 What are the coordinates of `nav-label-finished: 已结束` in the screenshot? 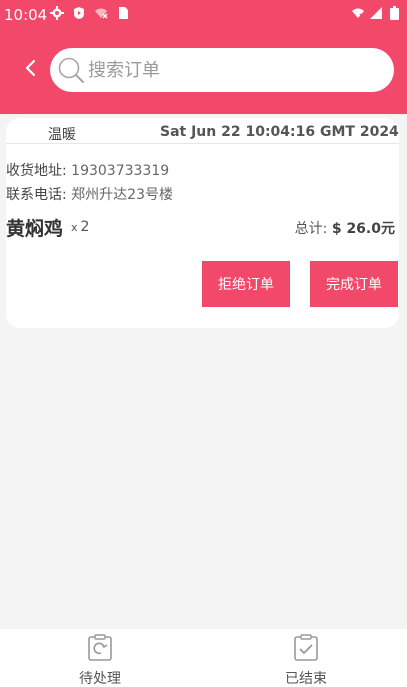 It's located at (306, 679).